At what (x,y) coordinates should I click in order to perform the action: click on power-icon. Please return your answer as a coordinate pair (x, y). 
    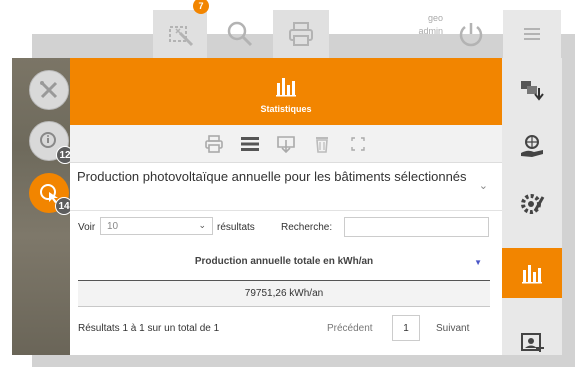
    Looking at the image, I should click on (471, 35).